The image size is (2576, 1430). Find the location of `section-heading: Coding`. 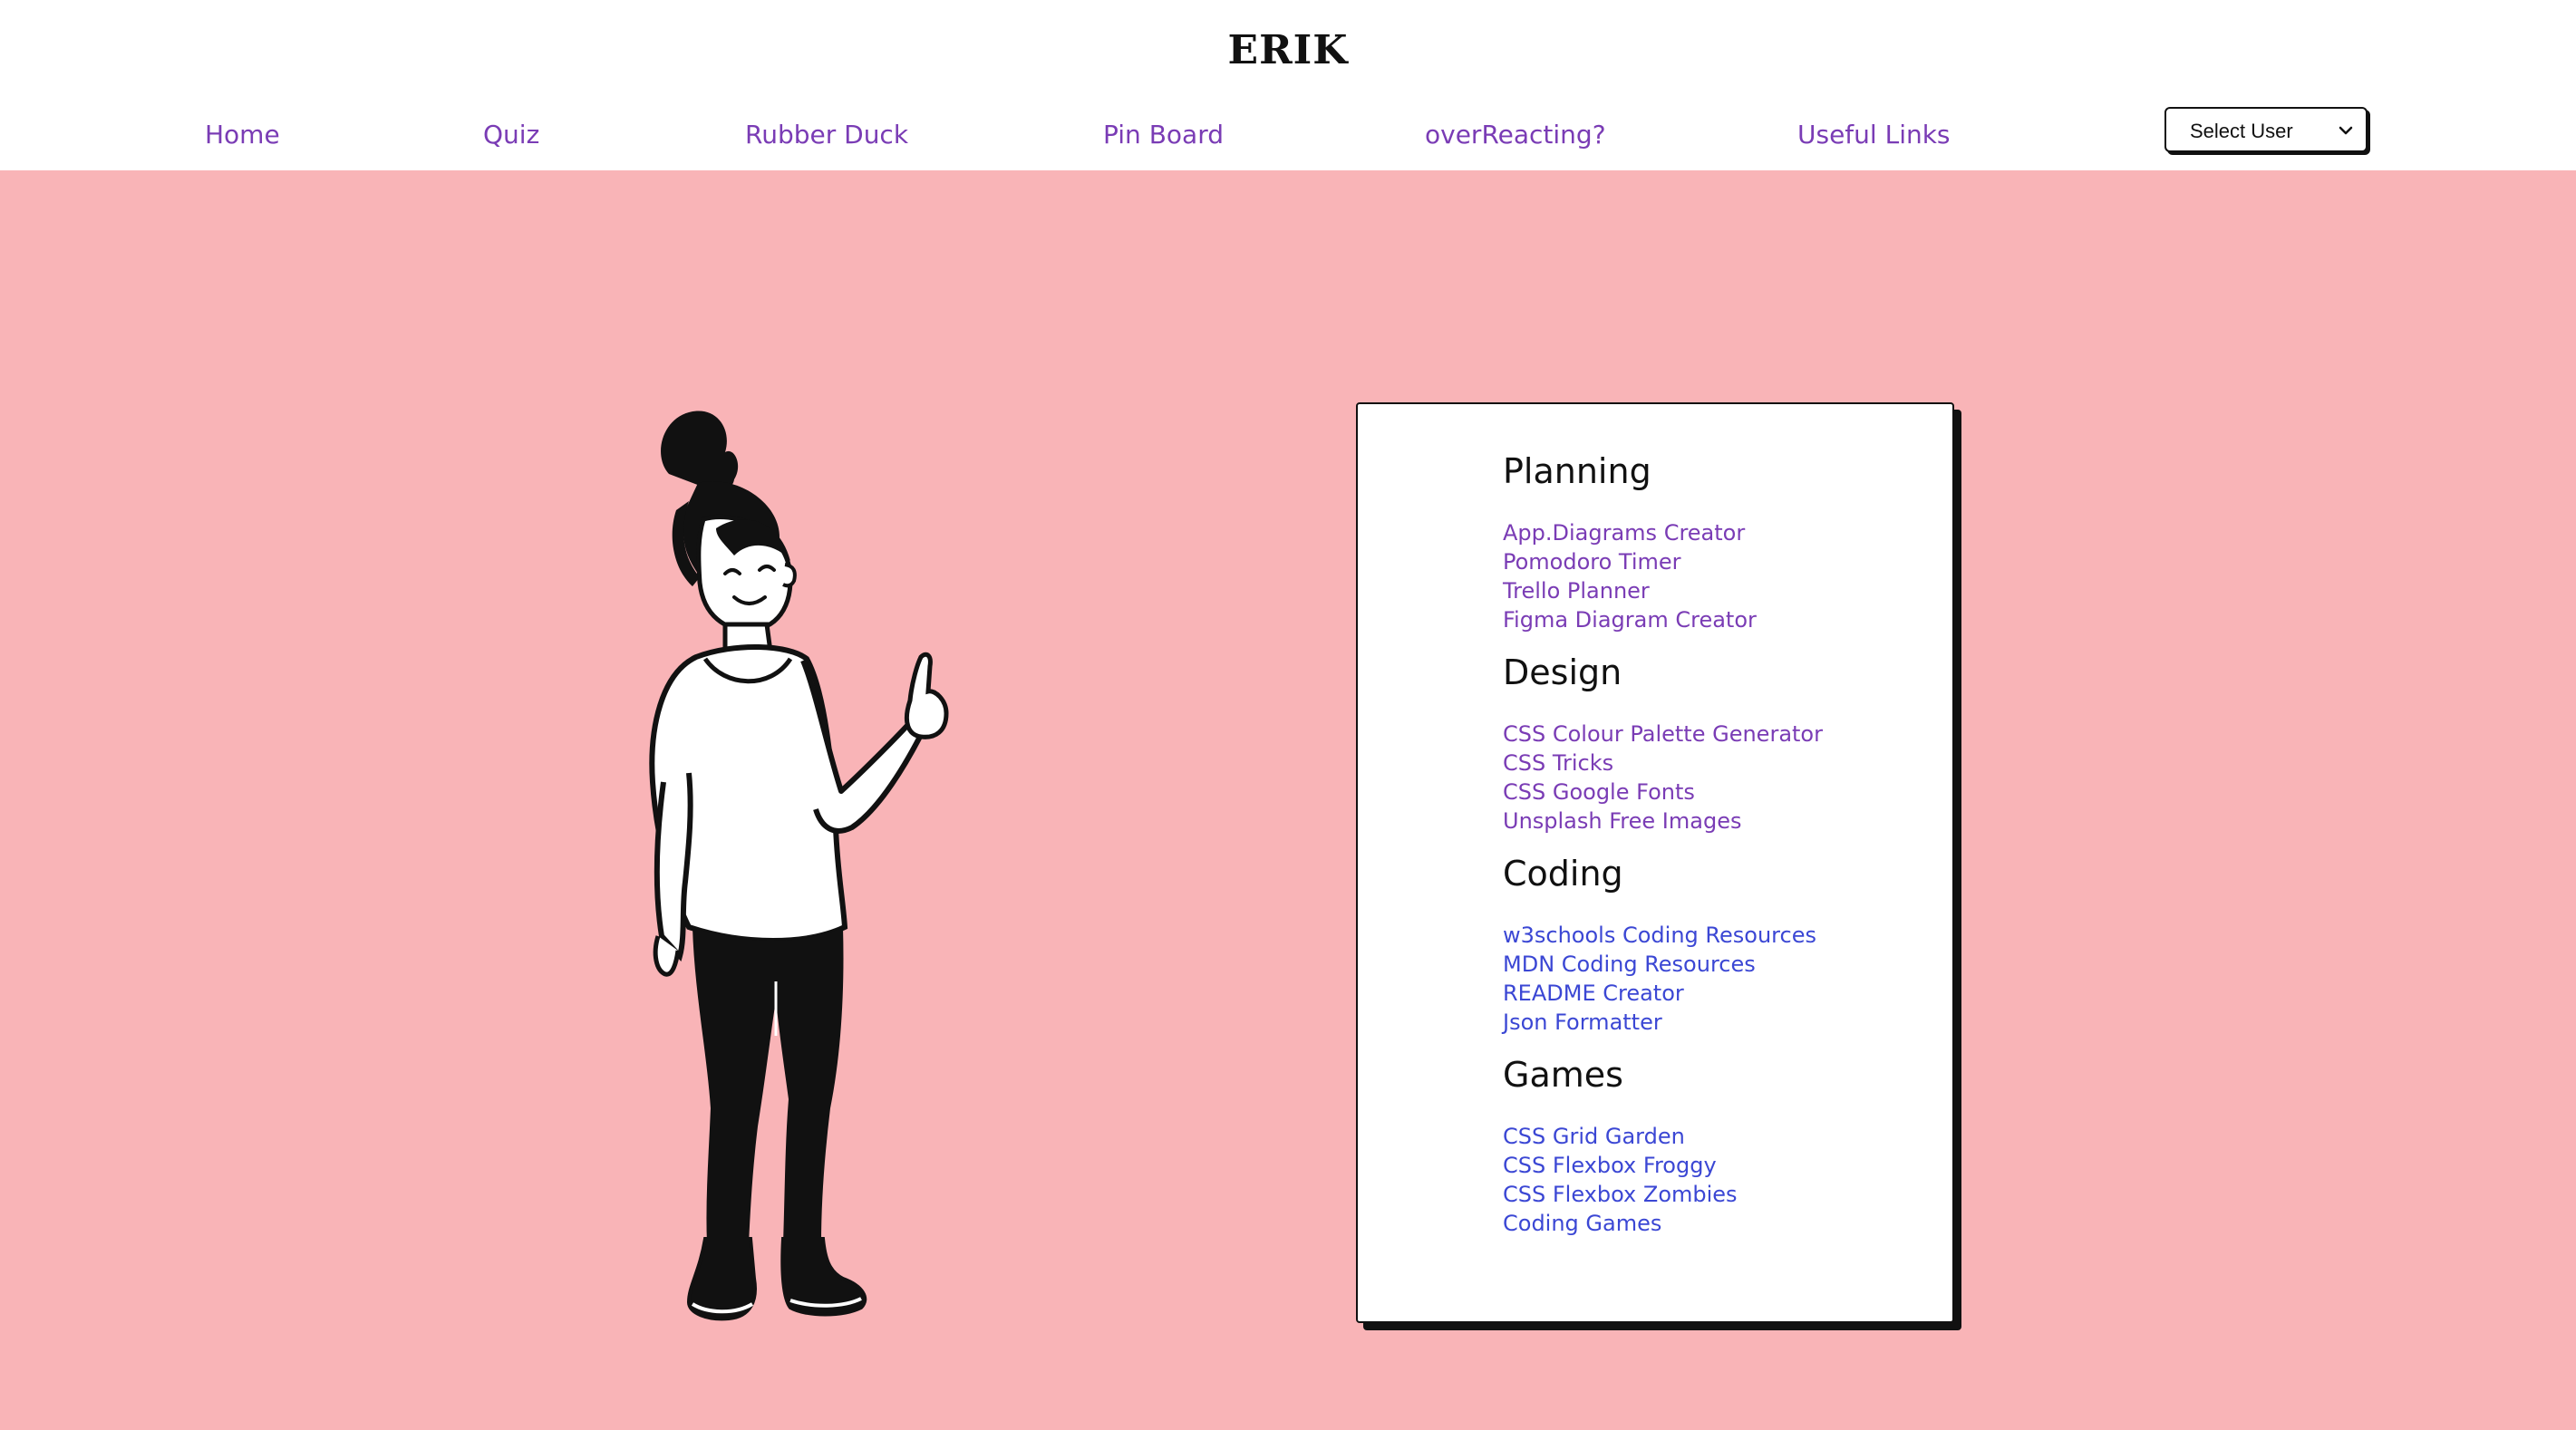

section-heading: Coding is located at coordinates (1563, 874).